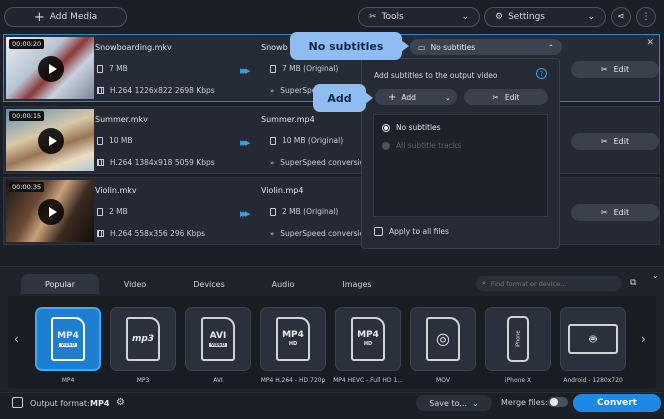 The height and width of the screenshot is (419, 664). I want to click on tab-video: Video, so click(135, 284).